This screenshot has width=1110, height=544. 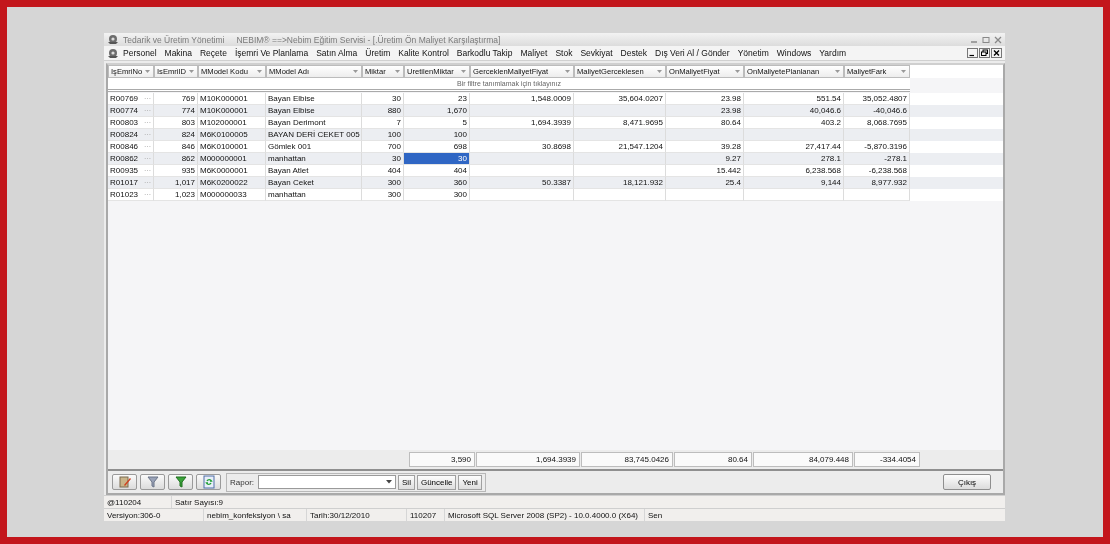 What do you see at coordinates (984, 53) in the screenshot?
I see `restore-icon` at bounding box center [984, 53].